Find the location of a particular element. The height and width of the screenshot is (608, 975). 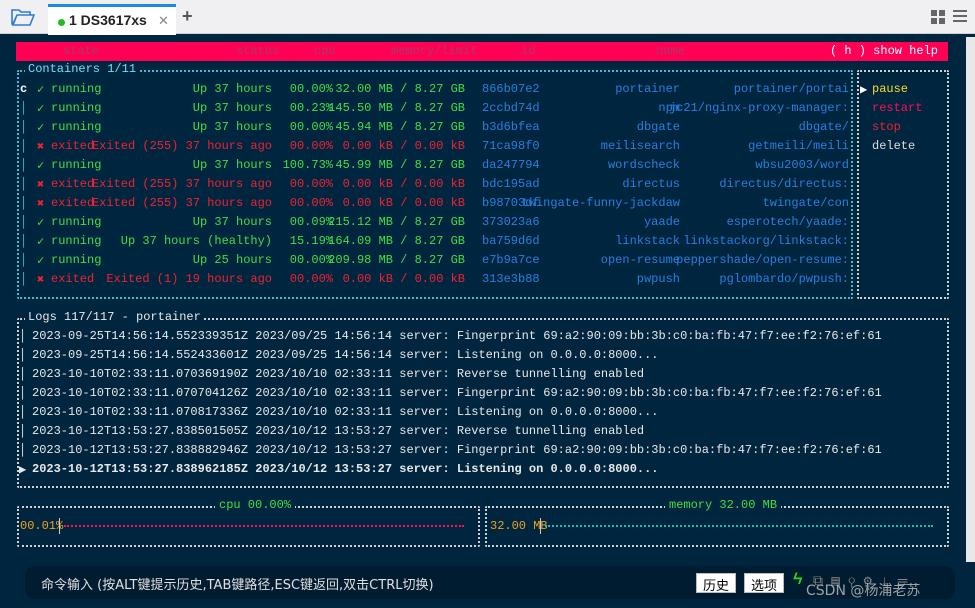

scrollbar is located at coordinates (970, 299).